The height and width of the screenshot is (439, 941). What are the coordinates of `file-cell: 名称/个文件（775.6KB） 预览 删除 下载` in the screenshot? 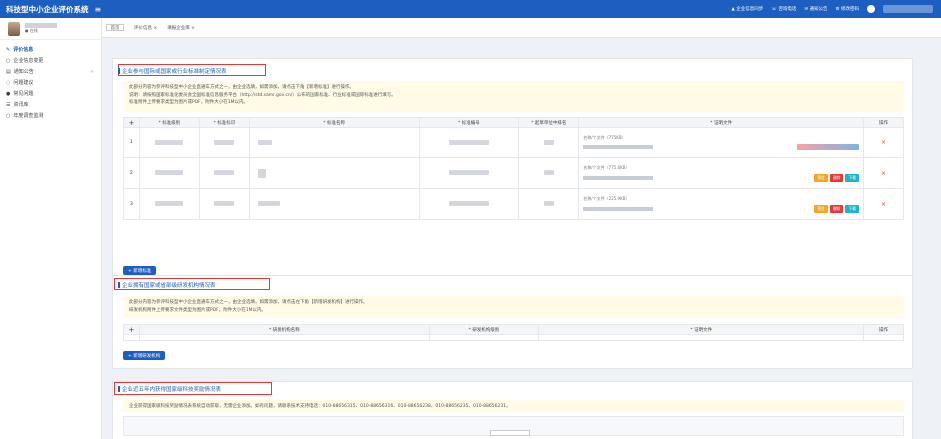 It's located at (721, 173).